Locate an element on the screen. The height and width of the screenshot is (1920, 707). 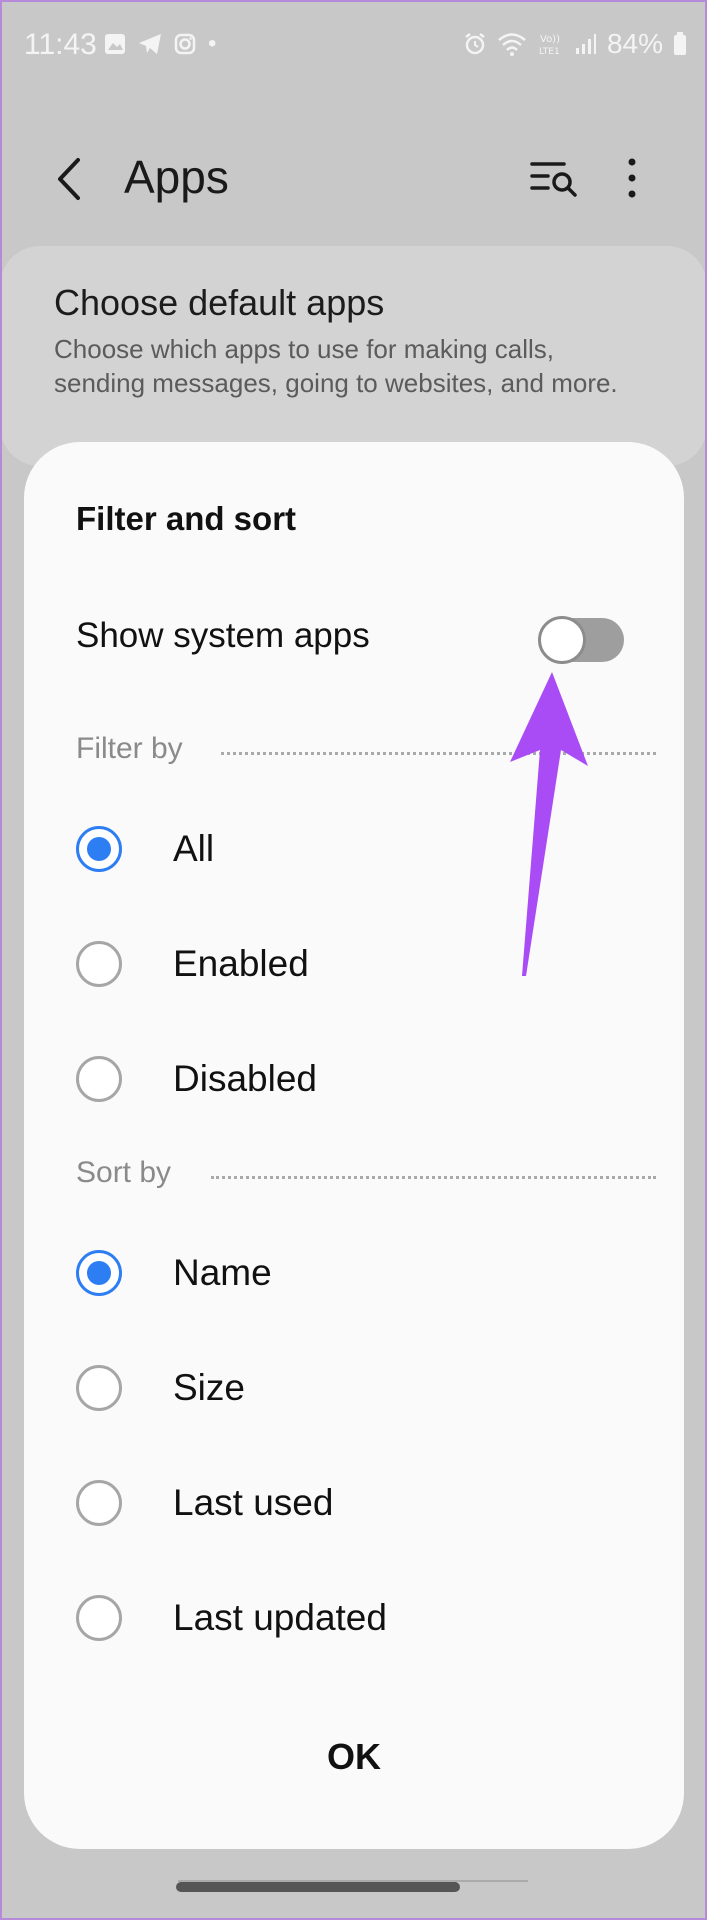
telegram-icon is located at coordinates (150, 44).